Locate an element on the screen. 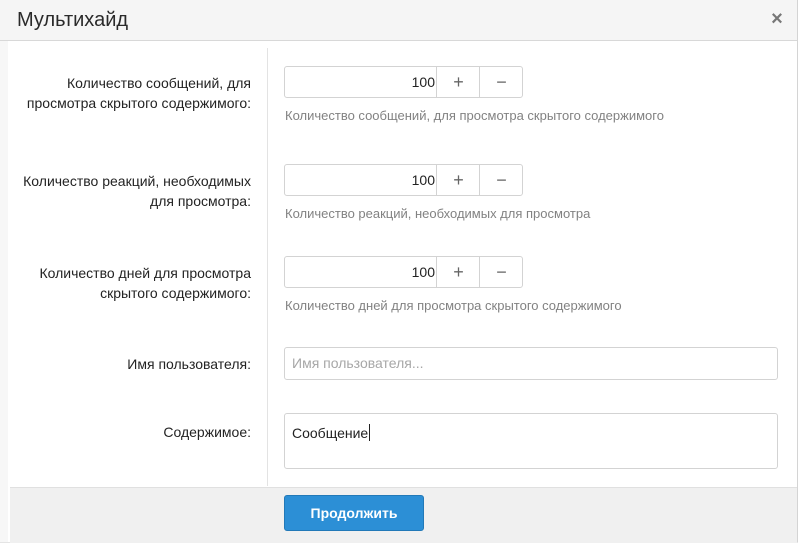 This screenshot has height=543, width=798. days-count-increment-button: + is located at coordinates (458, 272).